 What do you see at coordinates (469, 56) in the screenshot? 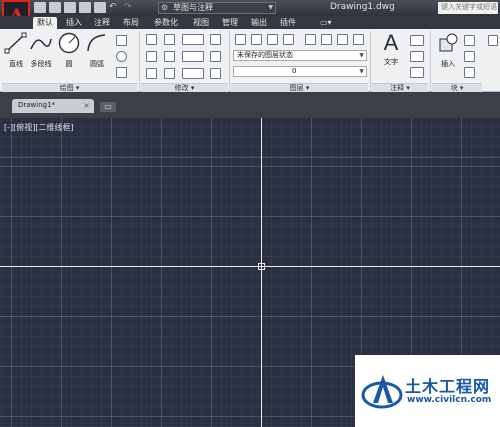
I see `edit-block-icon` at bounding box center [469, 56].